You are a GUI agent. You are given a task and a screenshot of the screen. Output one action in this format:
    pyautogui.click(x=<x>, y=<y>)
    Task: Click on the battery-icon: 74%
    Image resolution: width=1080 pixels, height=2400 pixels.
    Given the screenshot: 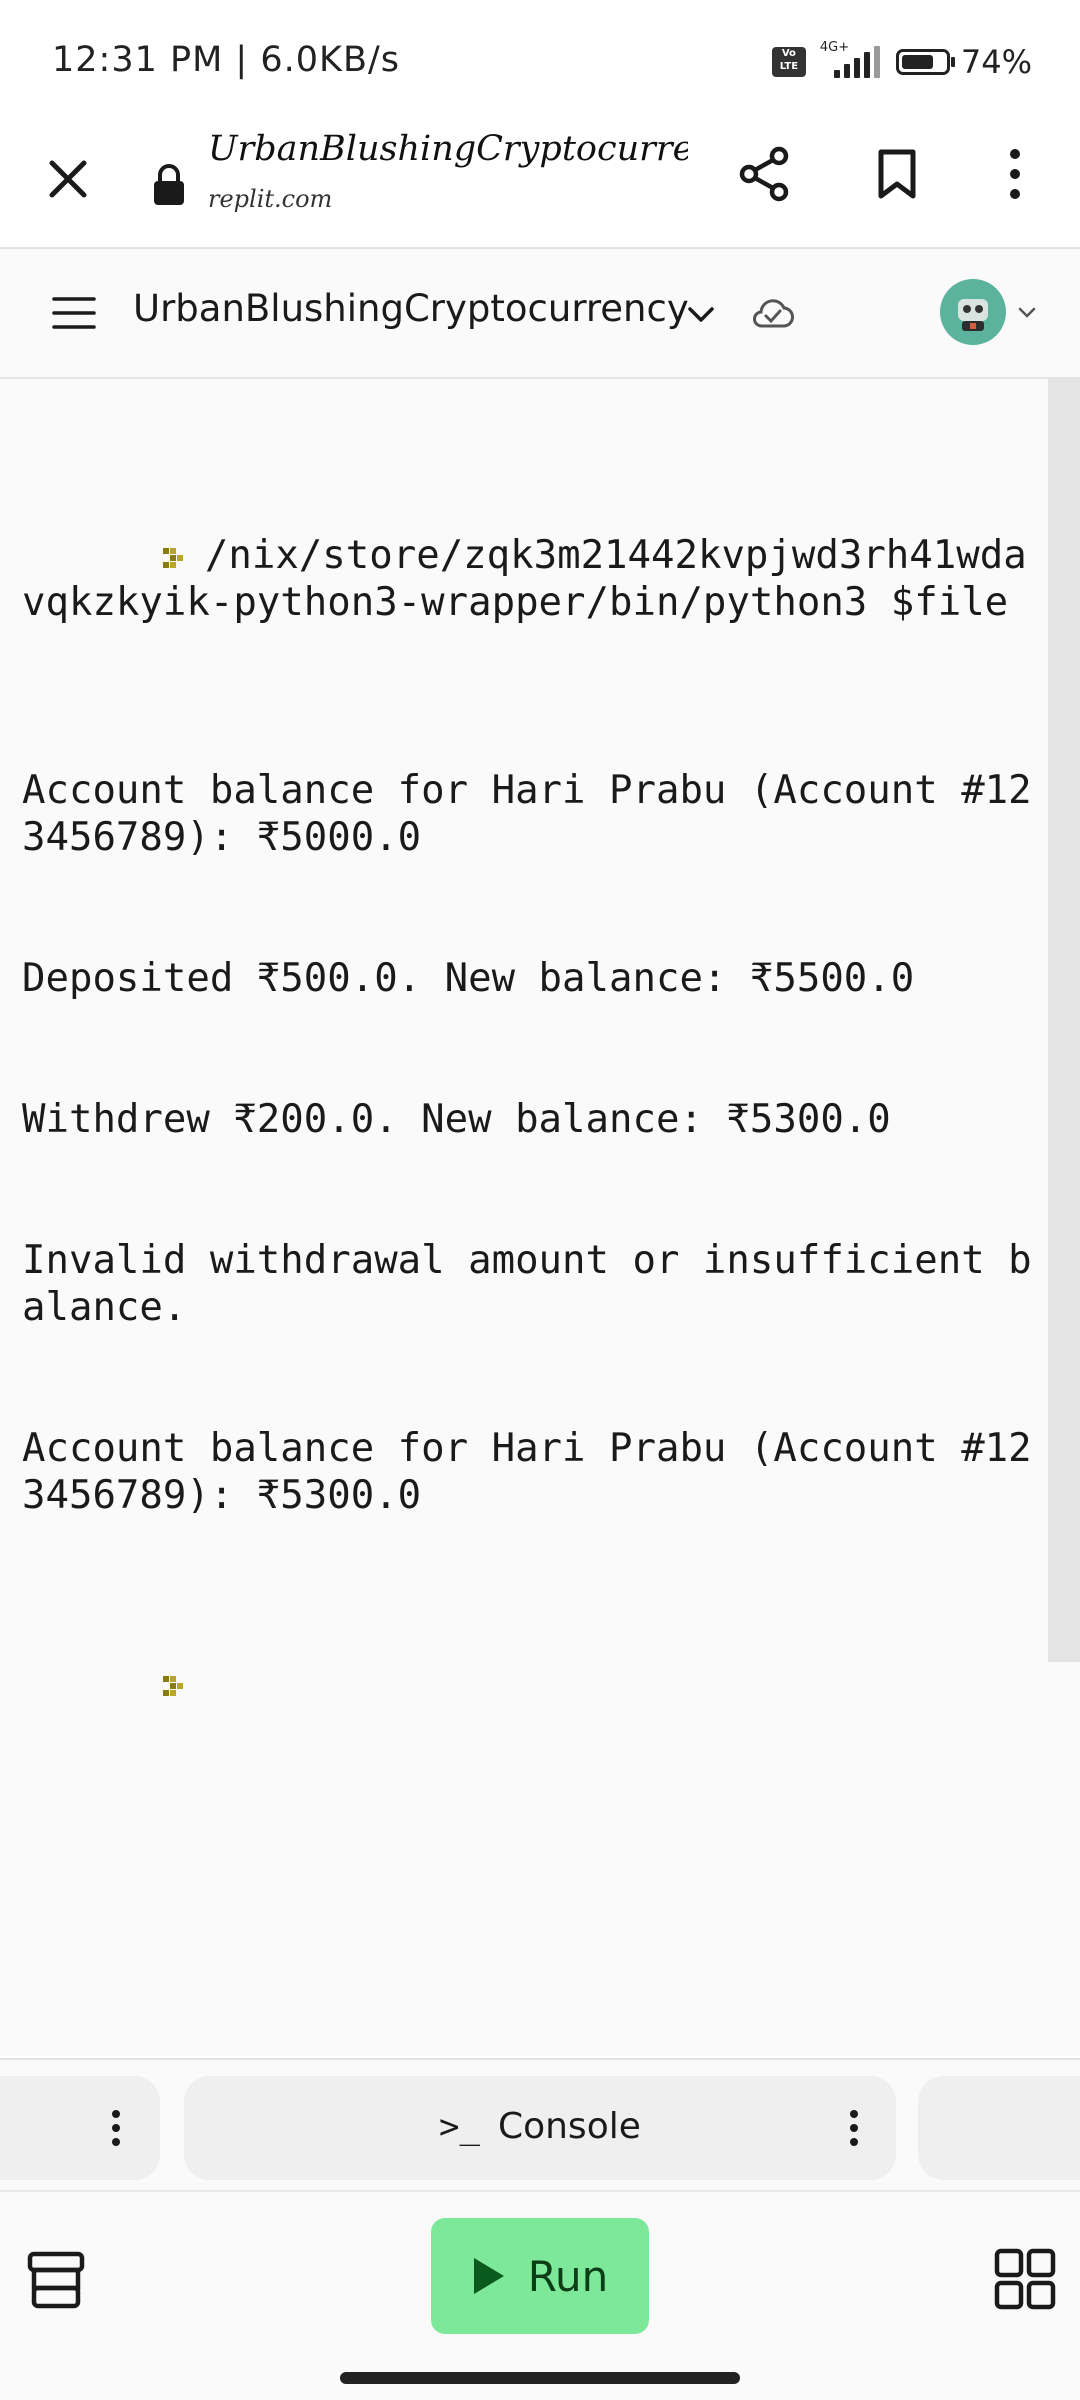 What is the action you would take?
    pyautogui.click(x=963, y=62)
    